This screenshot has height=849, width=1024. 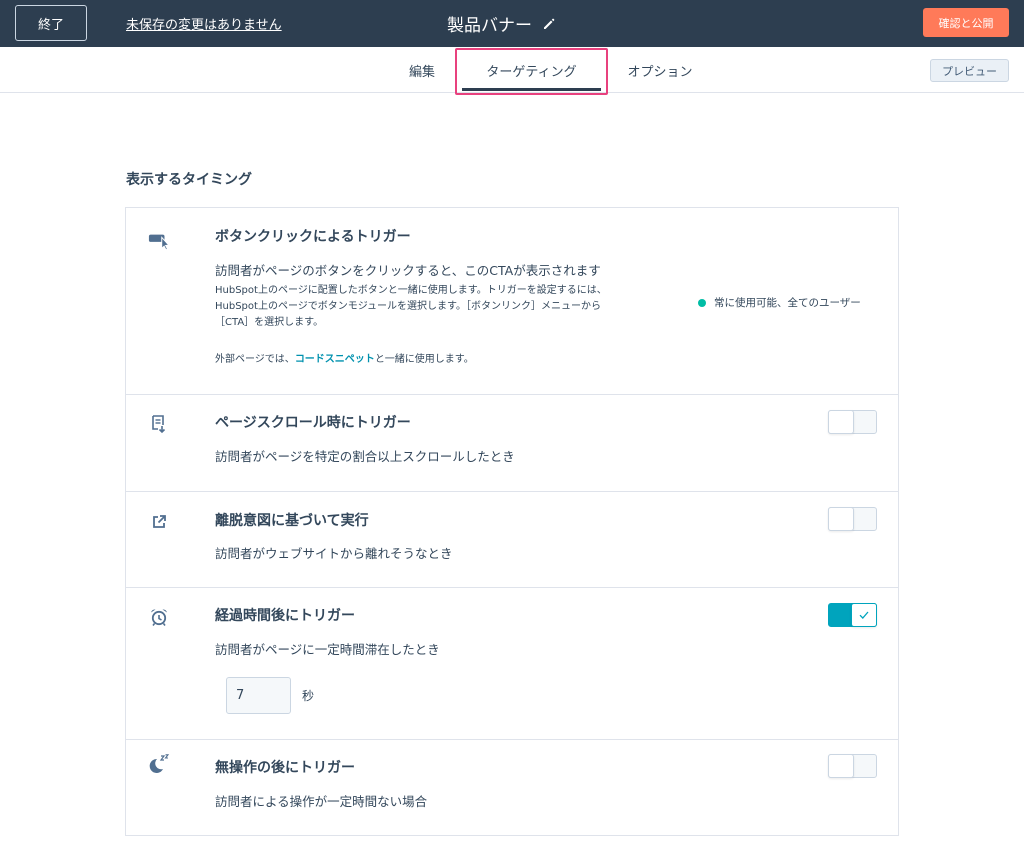 I want to click on availability-status: 常に使用可能、全てのユーザー, so click(x=779, y=302).